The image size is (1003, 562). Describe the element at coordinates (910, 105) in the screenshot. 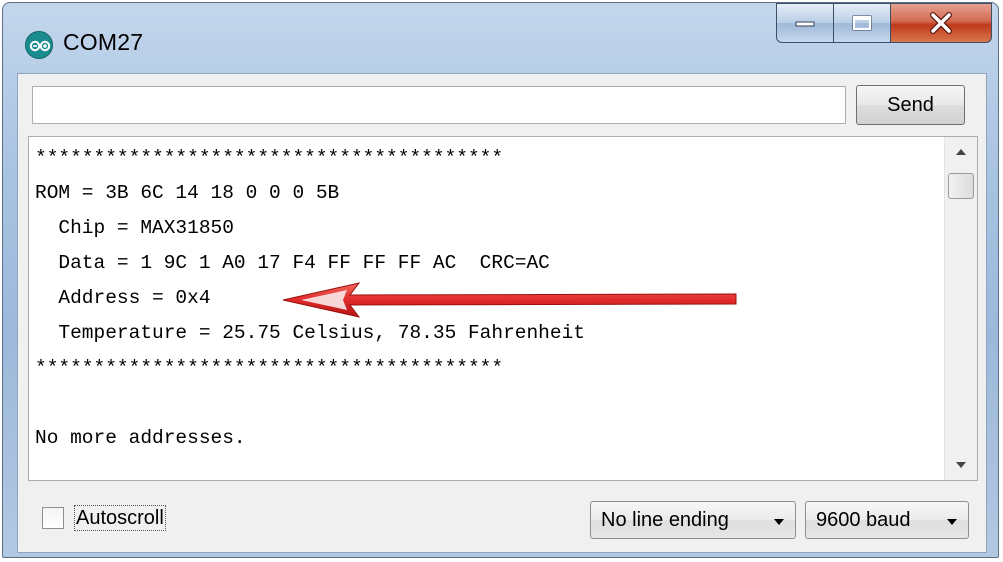

I see `send-button: Send` at that location.